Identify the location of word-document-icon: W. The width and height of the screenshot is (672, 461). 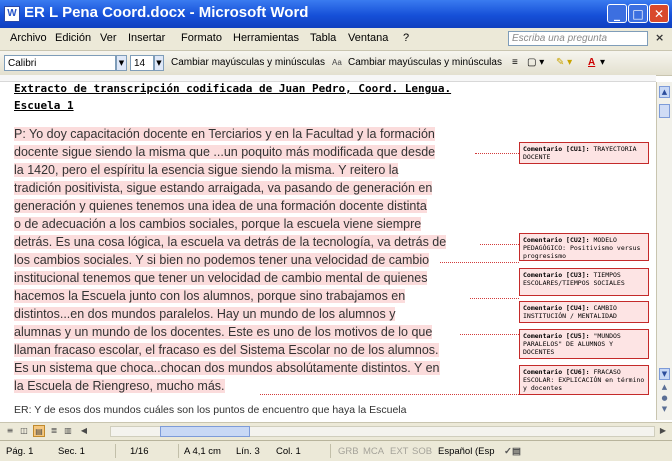
(12, 14).